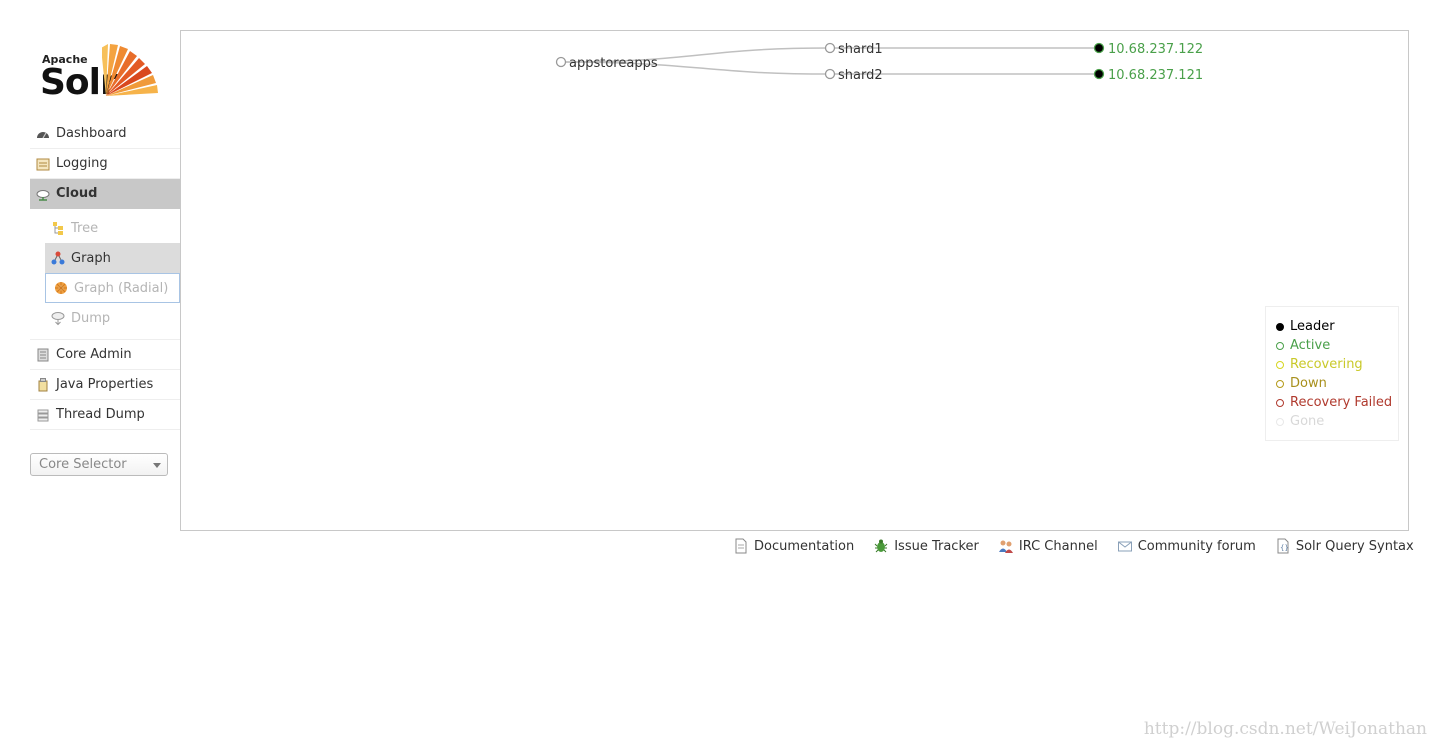  What do you see at coordinates (100, 414) in the screenshot?
I see `nav-label-thread-dump: Thread Dump` at bounding box center [100, 414].